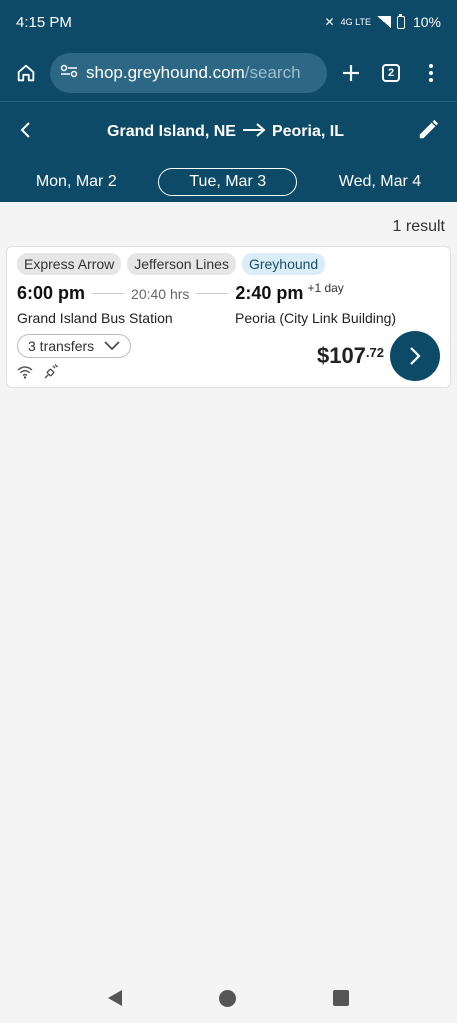  I want to click on status-bar: 4:15 PM ✕ 4G LTE 10%, so click(228, 22).